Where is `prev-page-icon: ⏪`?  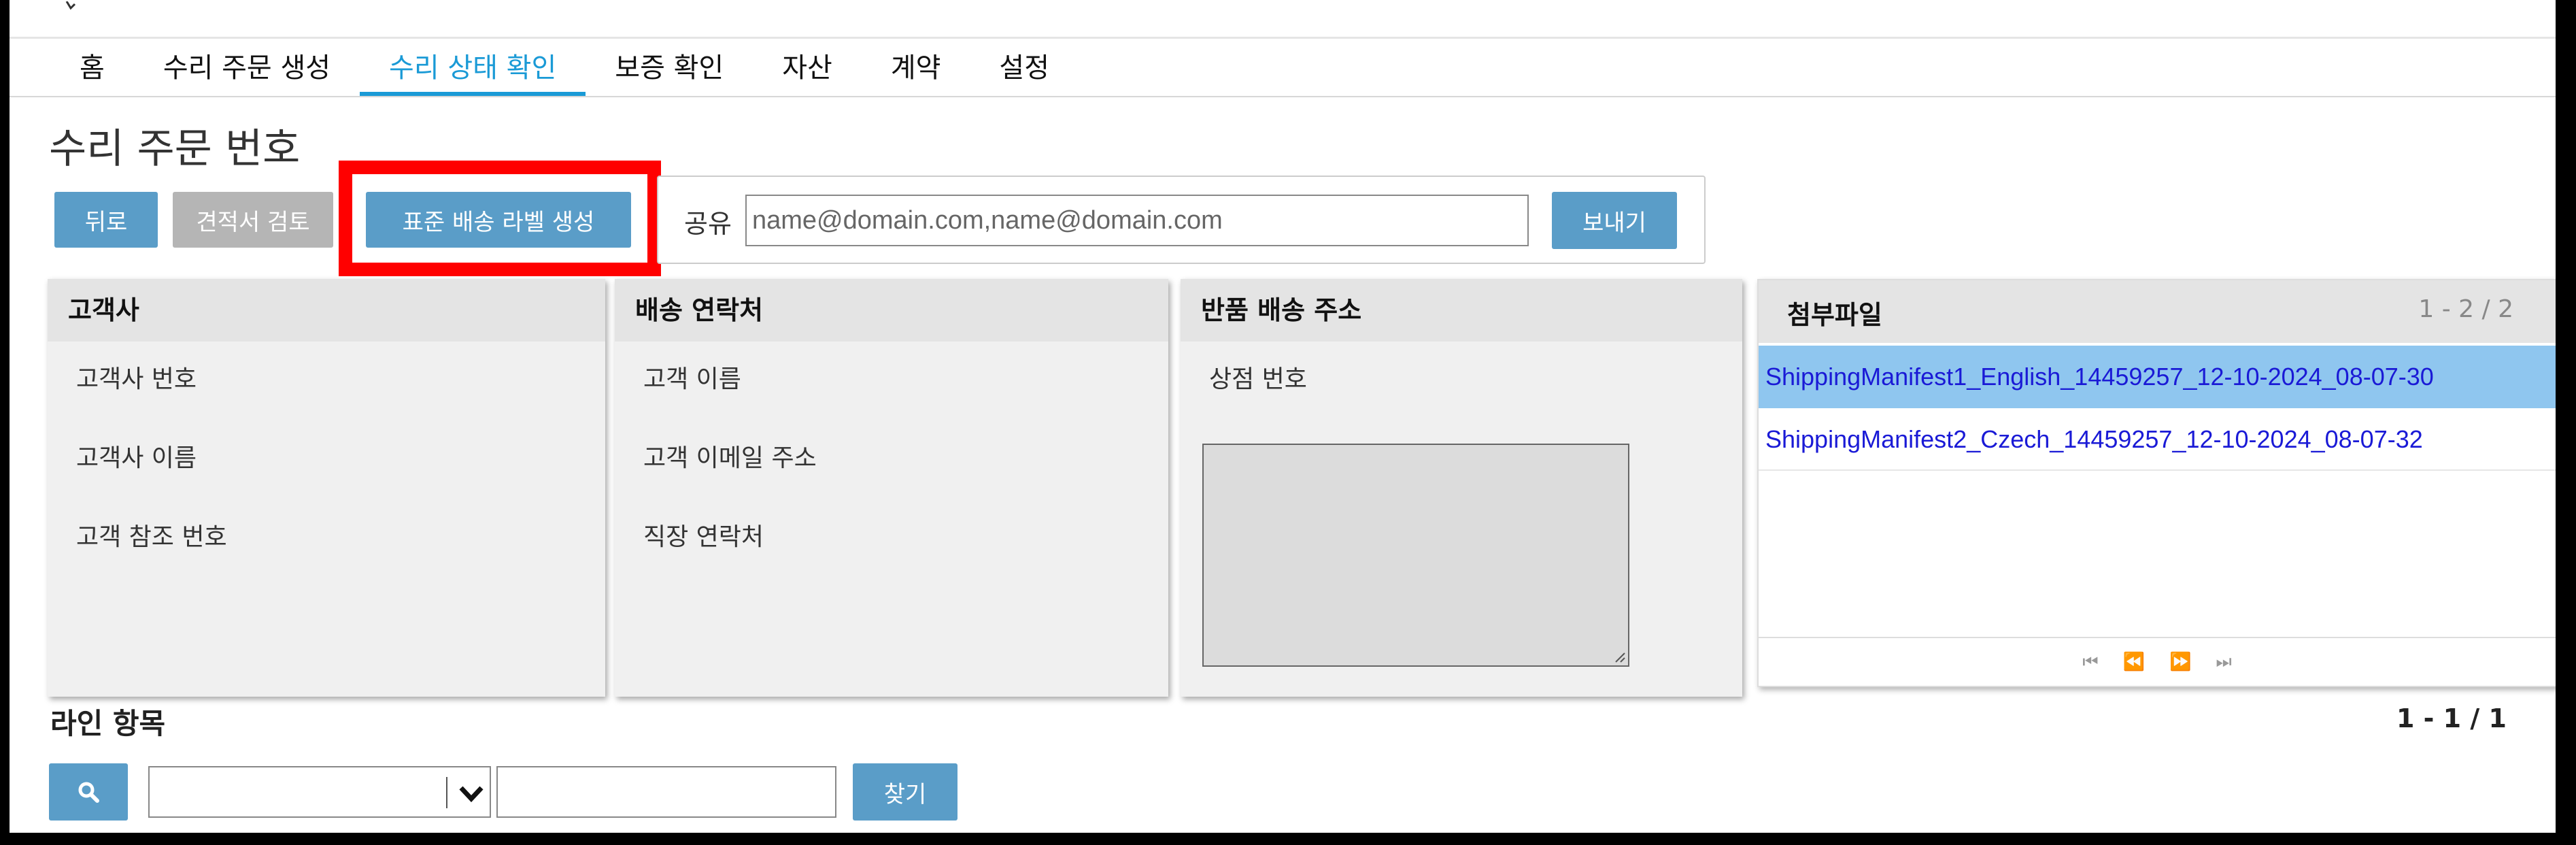 prev-page-icon: ⏪ is located at coordinates (2134, 662).